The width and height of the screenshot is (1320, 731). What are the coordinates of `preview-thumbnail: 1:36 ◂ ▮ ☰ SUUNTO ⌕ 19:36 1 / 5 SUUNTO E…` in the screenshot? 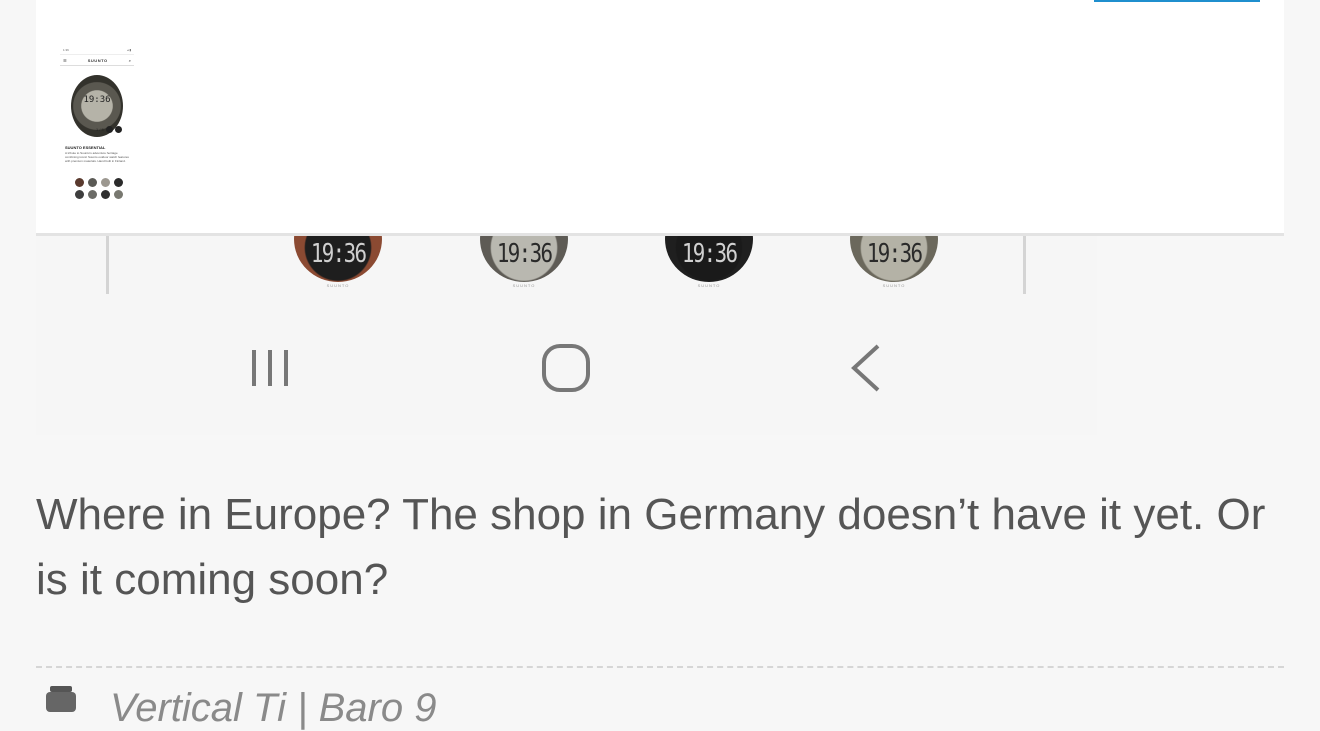 It's located at (97, 127).